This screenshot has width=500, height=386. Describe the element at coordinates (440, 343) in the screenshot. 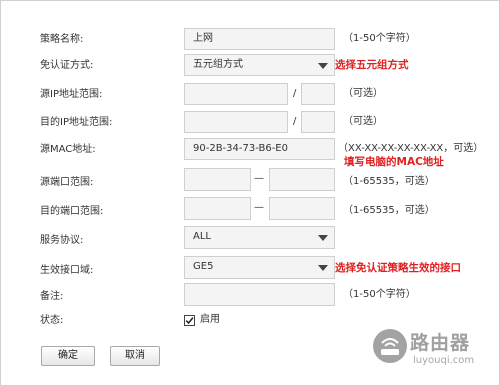

I see `watermark-title: 路由器` at that location.